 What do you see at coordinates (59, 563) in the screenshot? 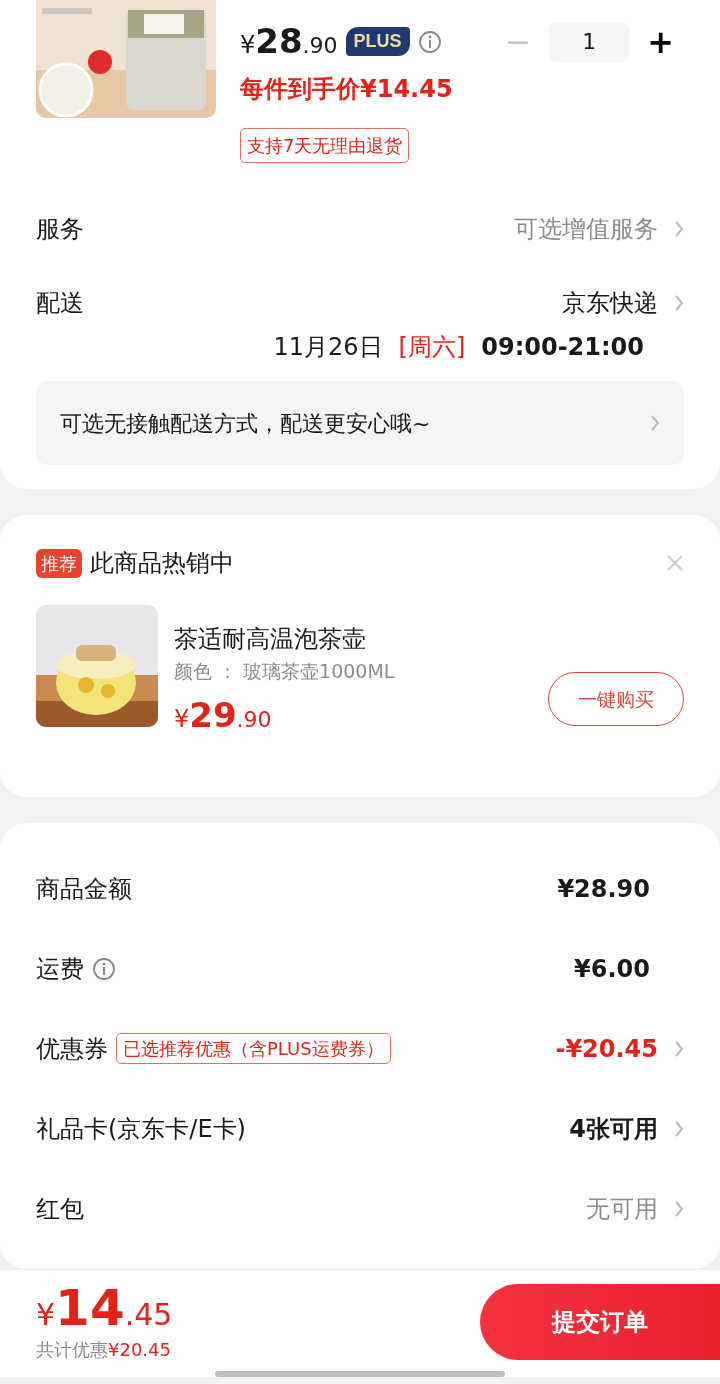
I see `recommend-badge: 推荐` at bounding box center [59, 563].